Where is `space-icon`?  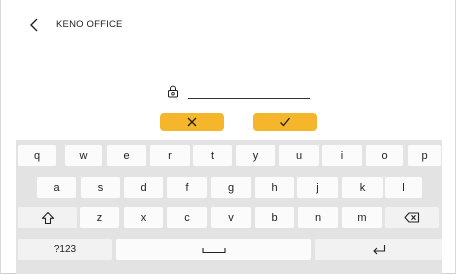 space-icon is located at coordinates (213, 250).